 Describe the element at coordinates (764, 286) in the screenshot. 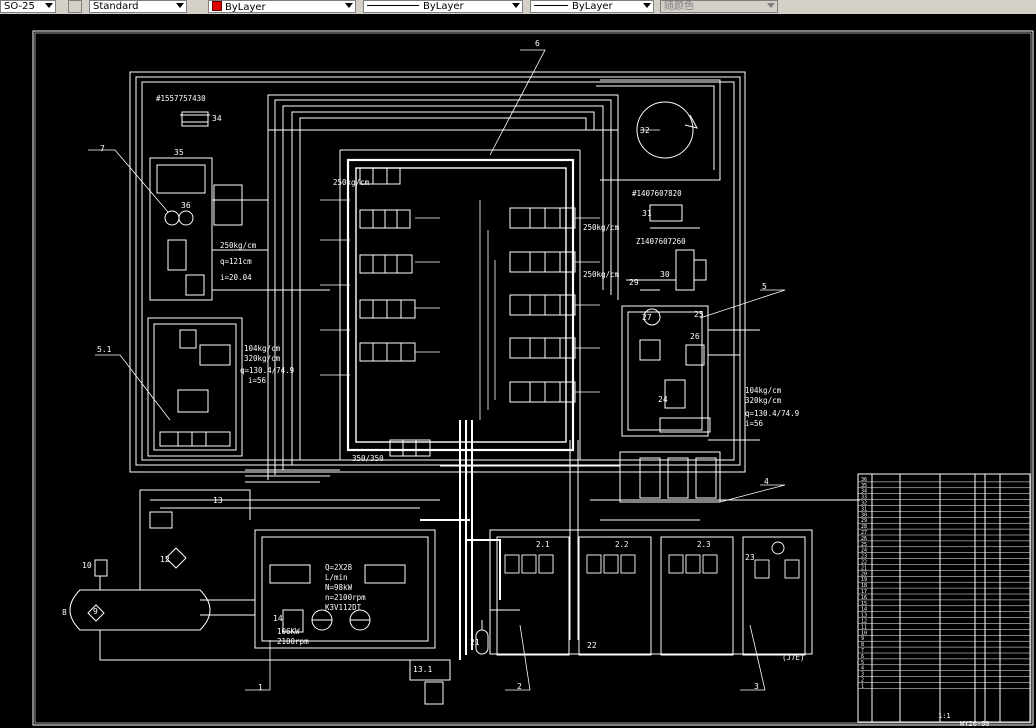

I see `callout-5: 5` at that location.